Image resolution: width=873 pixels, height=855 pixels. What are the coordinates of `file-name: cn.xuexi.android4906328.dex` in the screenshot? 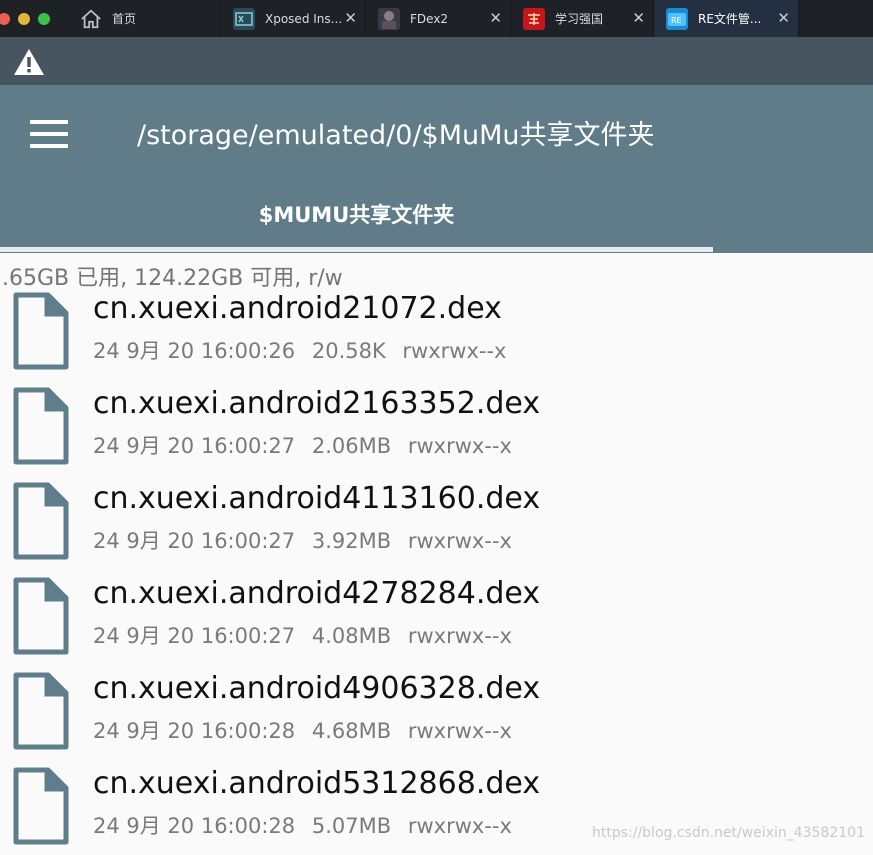 It's located at (317, 688).